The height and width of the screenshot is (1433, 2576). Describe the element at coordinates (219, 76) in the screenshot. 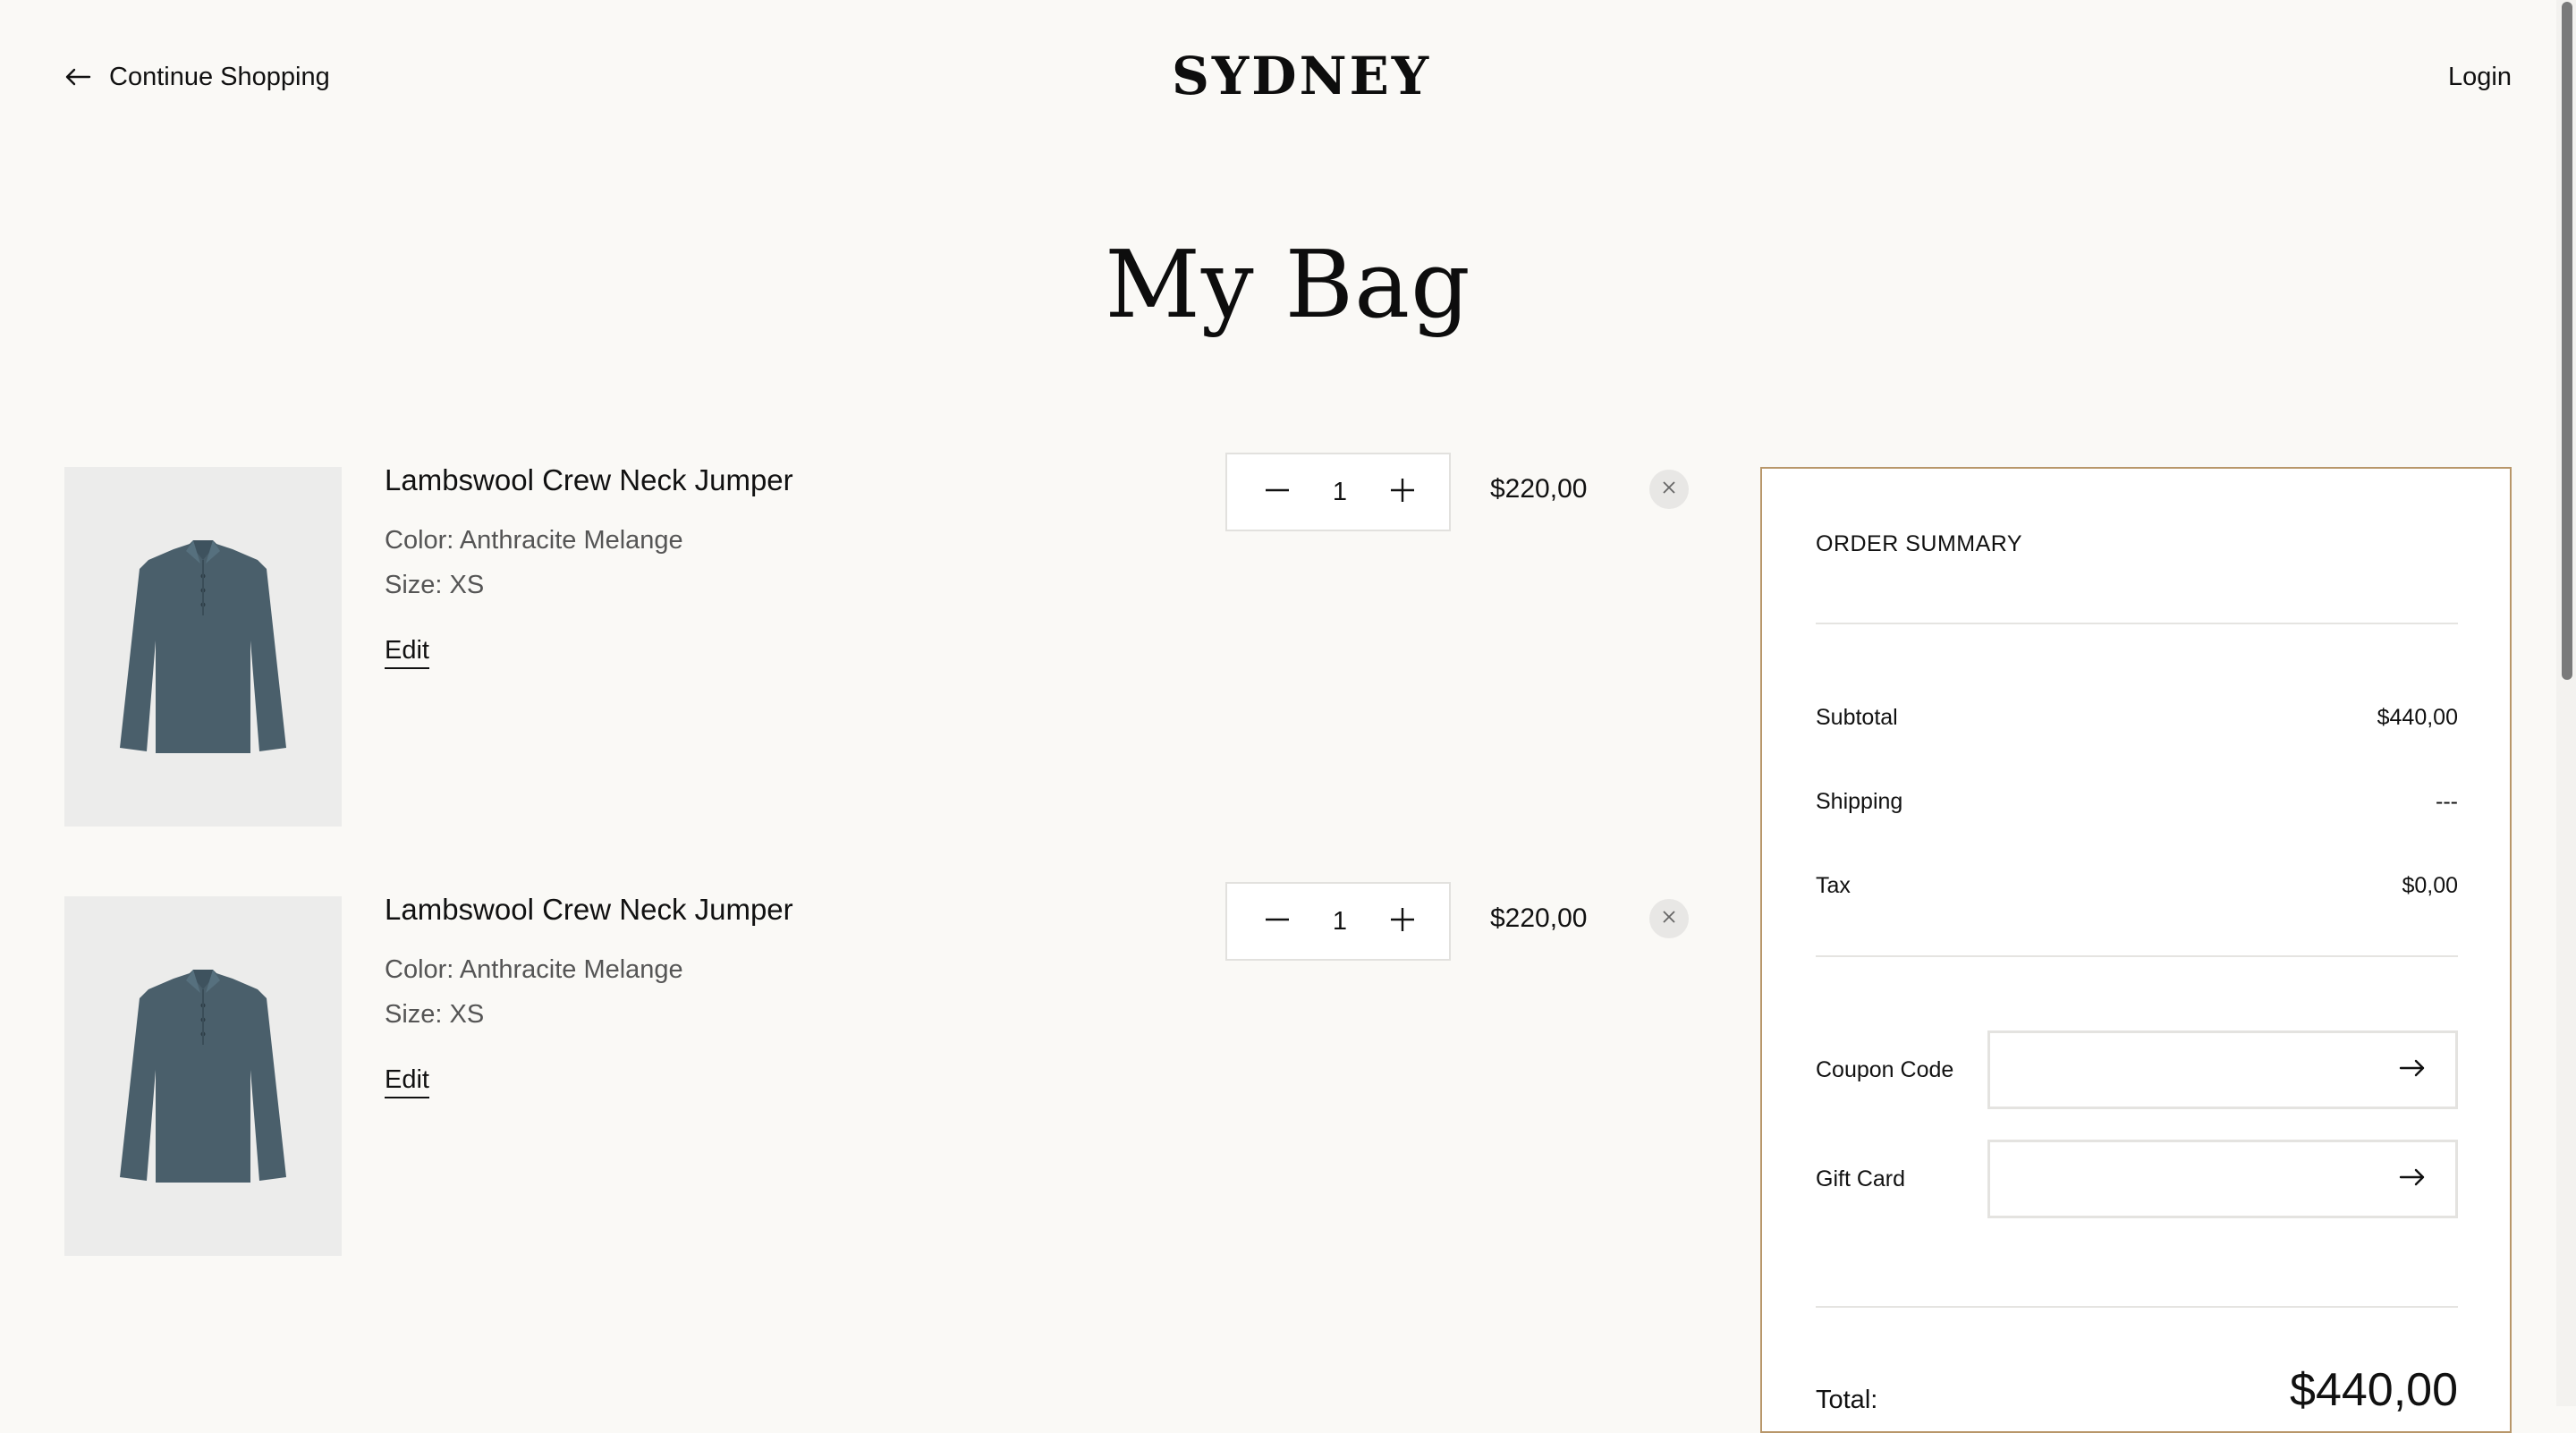

I see `continue-shopping-label: Continue Shopping` at that location.